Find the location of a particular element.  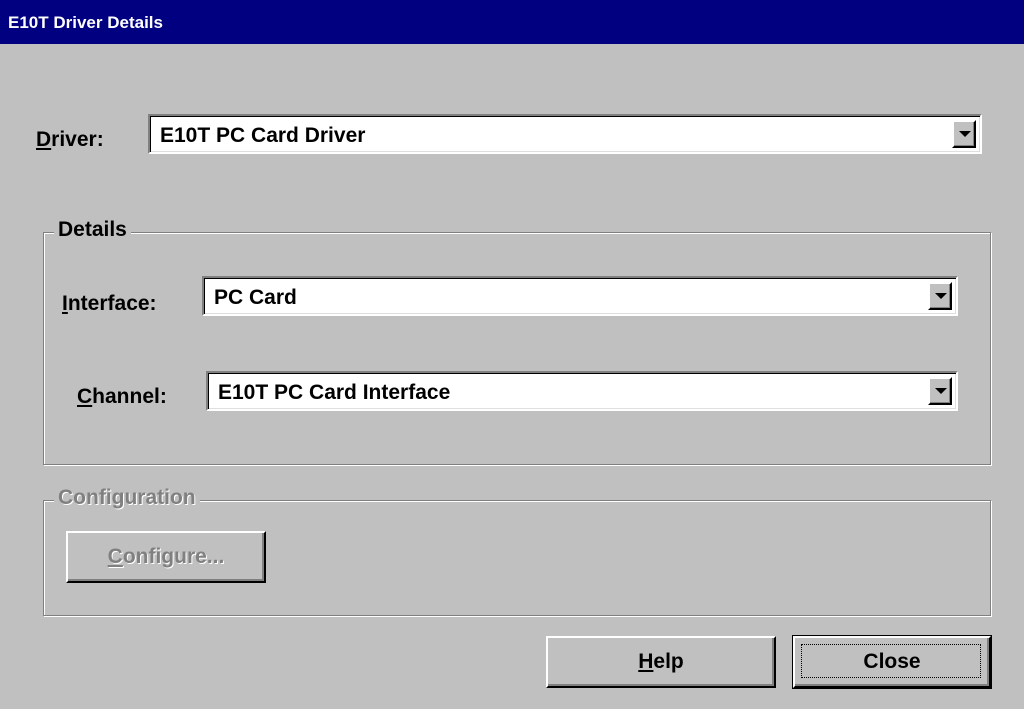

help-button-label: Help is located at coordinates (661, 661).